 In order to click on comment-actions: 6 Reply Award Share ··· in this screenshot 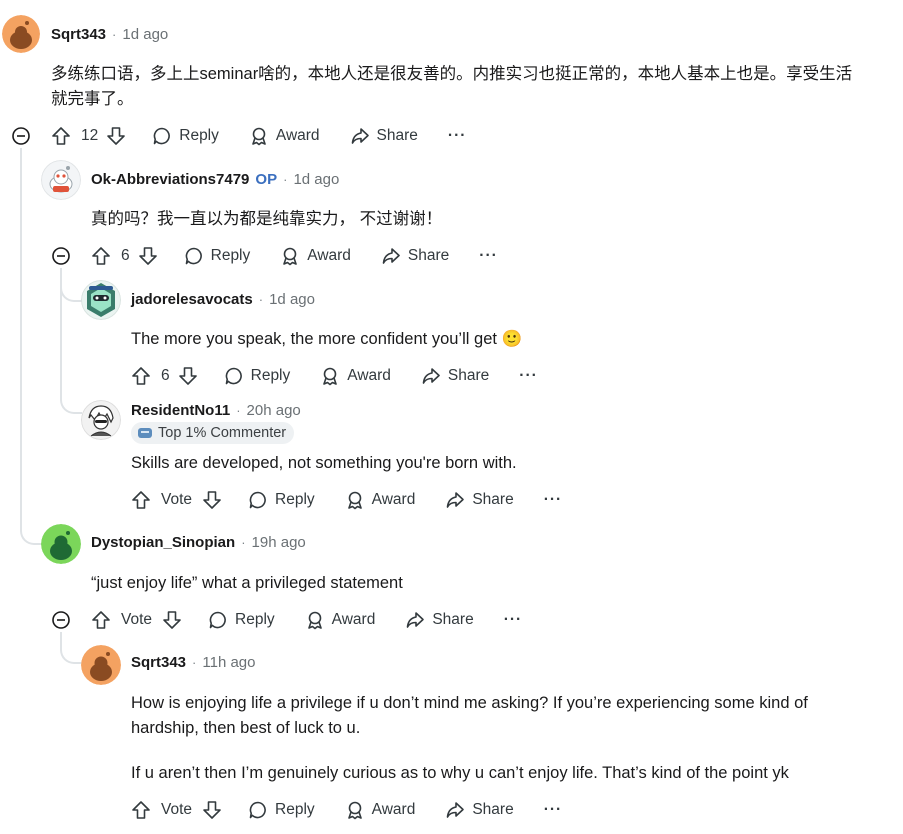, I will do `click(309, 256)`.